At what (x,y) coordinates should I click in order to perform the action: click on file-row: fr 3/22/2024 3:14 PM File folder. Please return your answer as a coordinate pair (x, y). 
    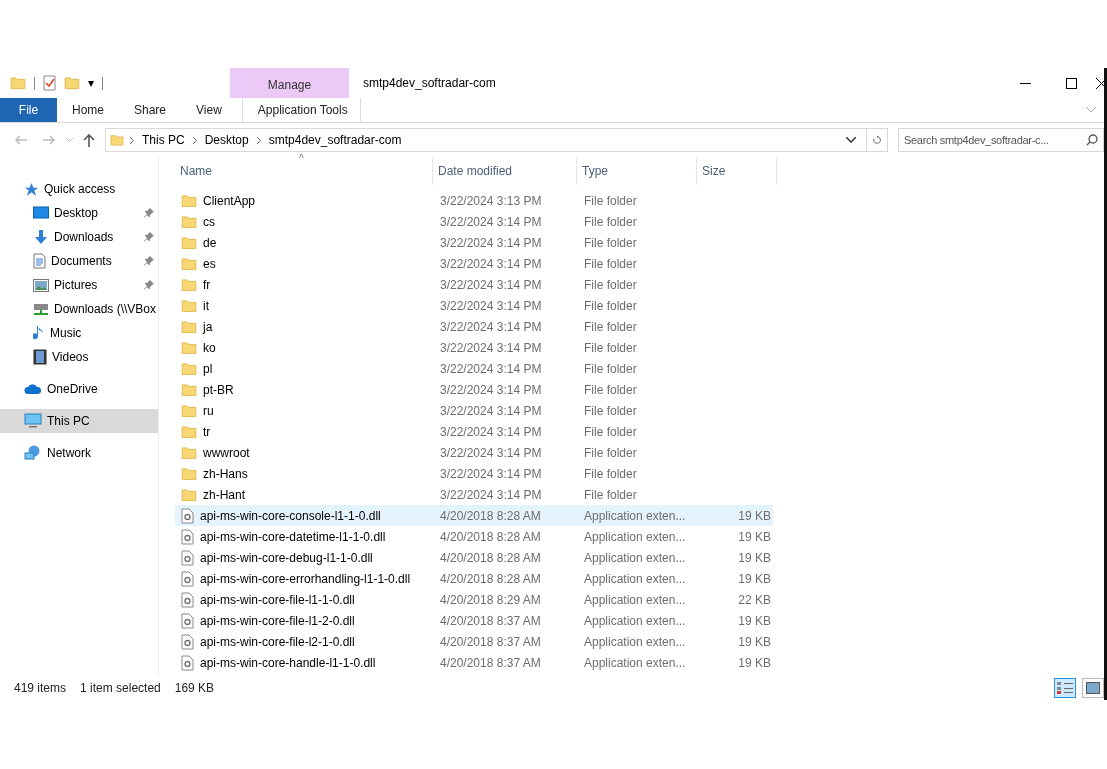
    Looking at the image, I should click on (474, 284).